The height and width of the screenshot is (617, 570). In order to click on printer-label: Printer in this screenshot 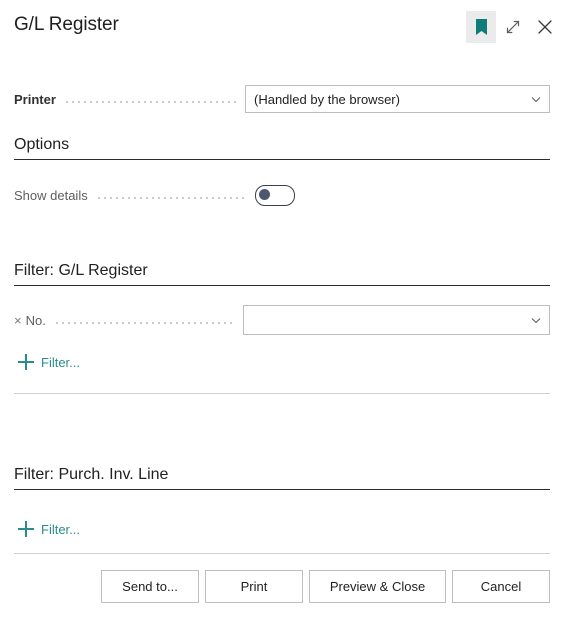, I will do `click(35, 99)`.